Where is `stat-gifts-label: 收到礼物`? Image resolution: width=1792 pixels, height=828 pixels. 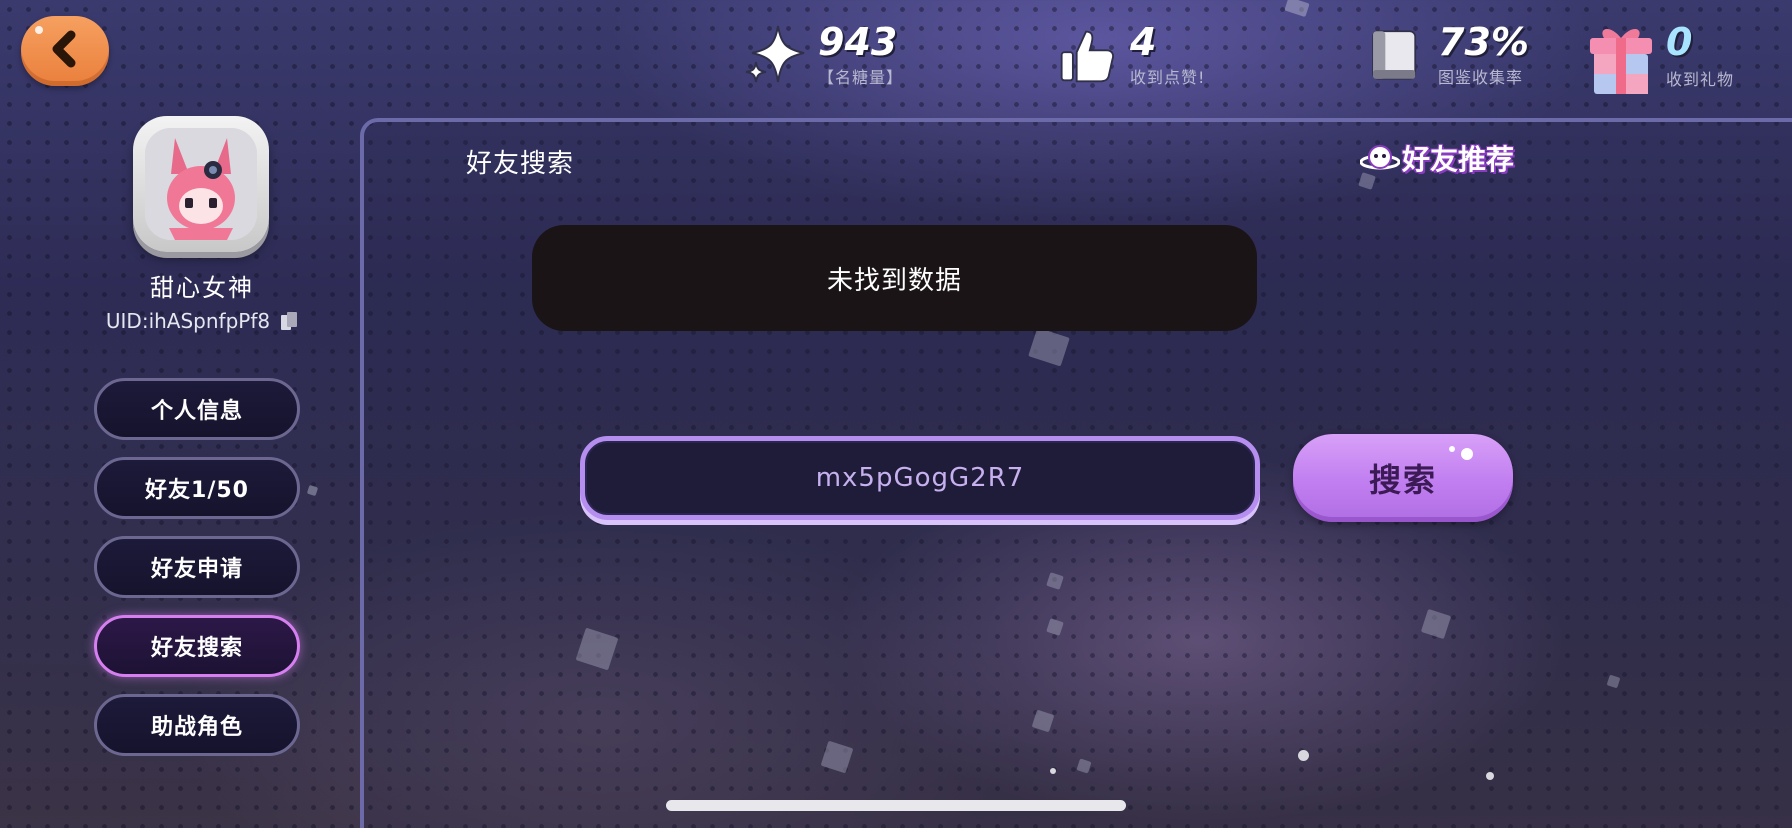
stat-gifts-label: 收到礼物 is located at coordinates (1700, 79).